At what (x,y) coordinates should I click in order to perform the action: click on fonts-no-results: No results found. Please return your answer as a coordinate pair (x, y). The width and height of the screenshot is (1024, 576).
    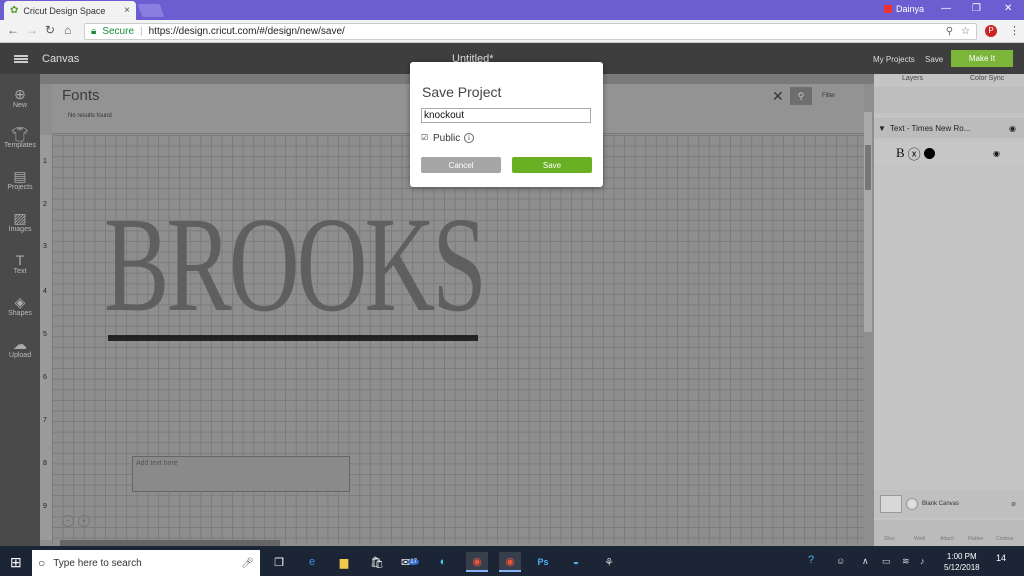
    Looking at the image, I should click on (90, 116).